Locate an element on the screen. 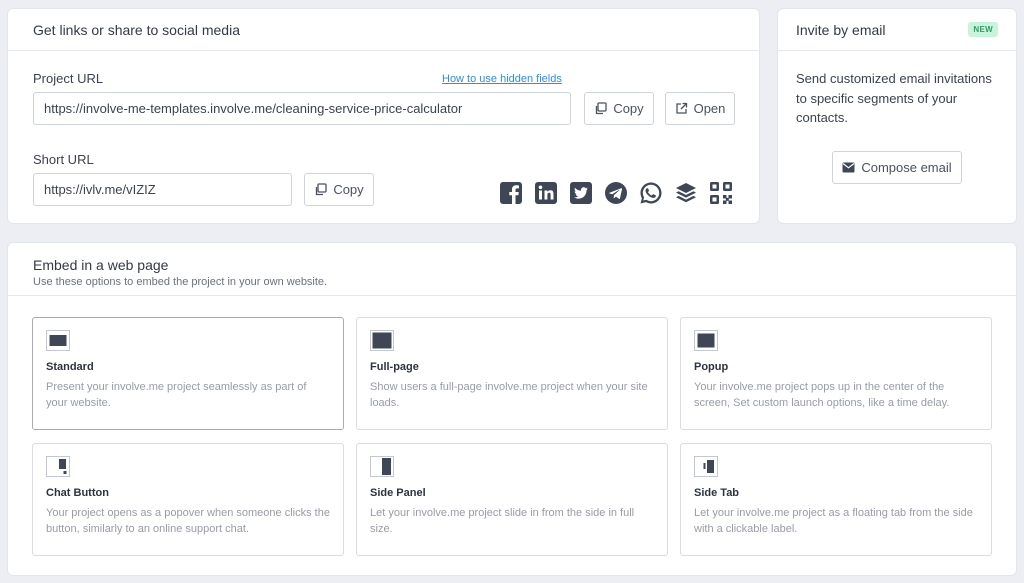 Image resolution: width=1024 pixels, height=583 pixels. project-url-input is located at coordinates (302, 108).